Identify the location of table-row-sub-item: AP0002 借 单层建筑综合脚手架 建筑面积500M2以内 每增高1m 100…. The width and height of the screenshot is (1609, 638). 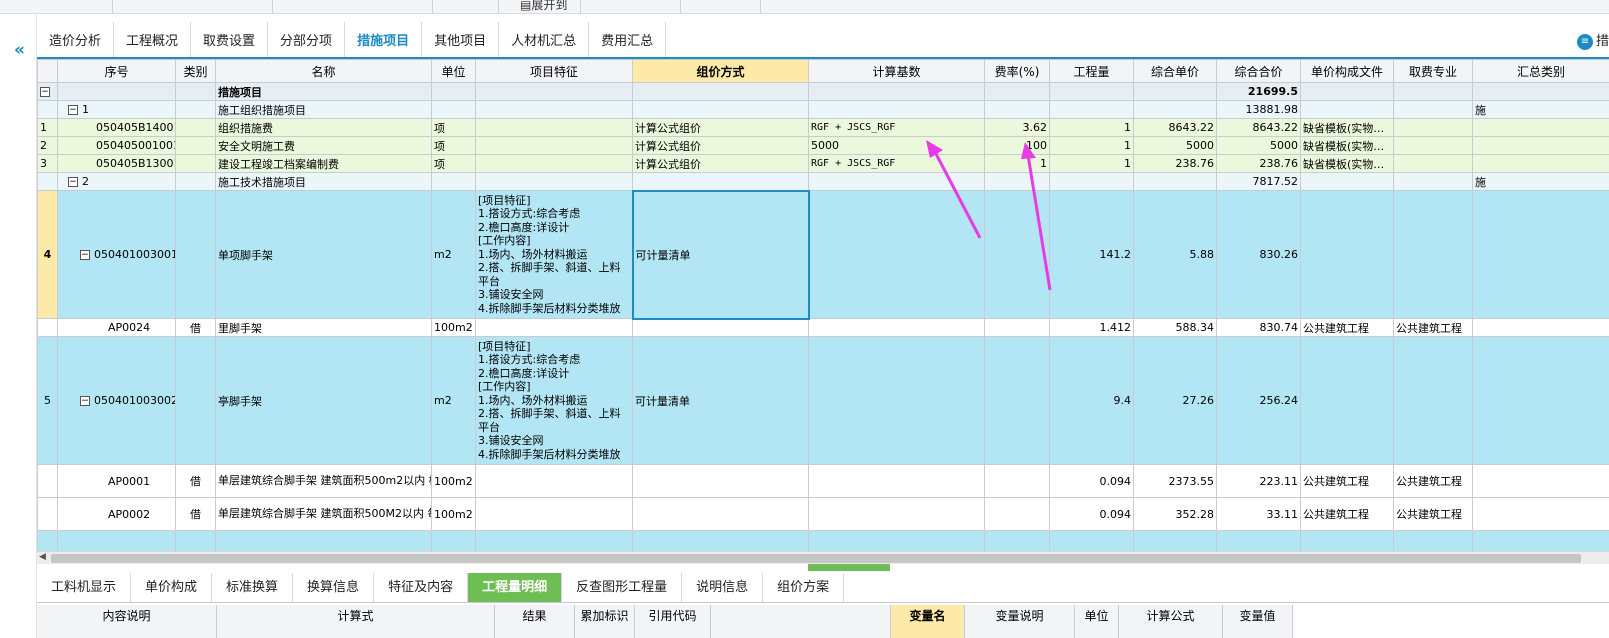
(823, 514).